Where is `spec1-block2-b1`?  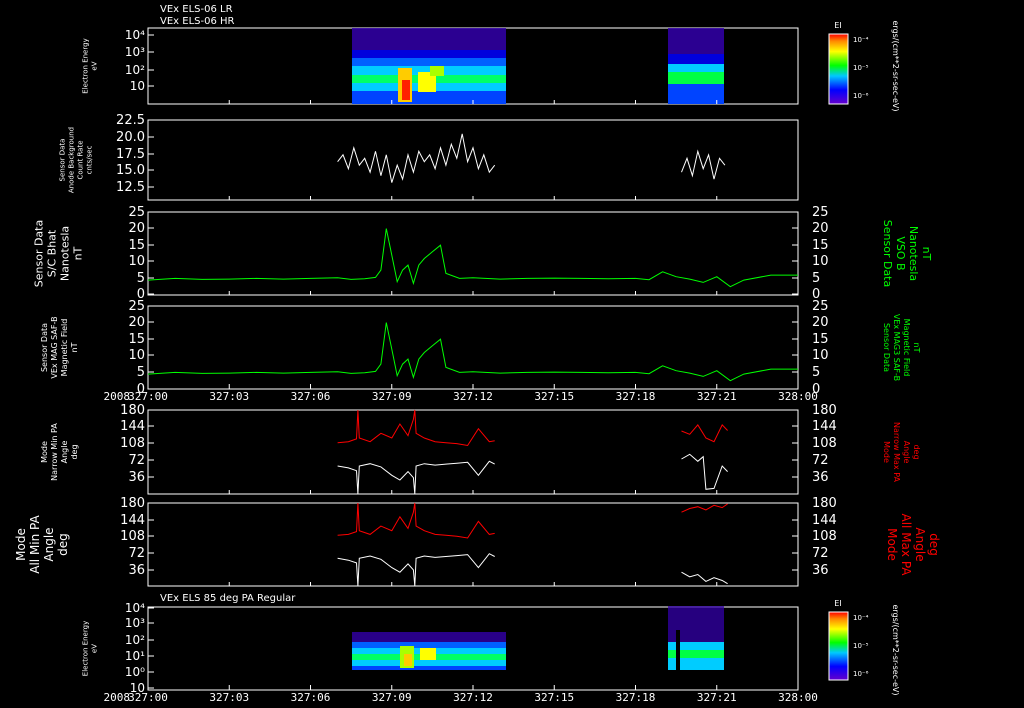 spec1-block2-b1 is located at coordinates (696, 59).